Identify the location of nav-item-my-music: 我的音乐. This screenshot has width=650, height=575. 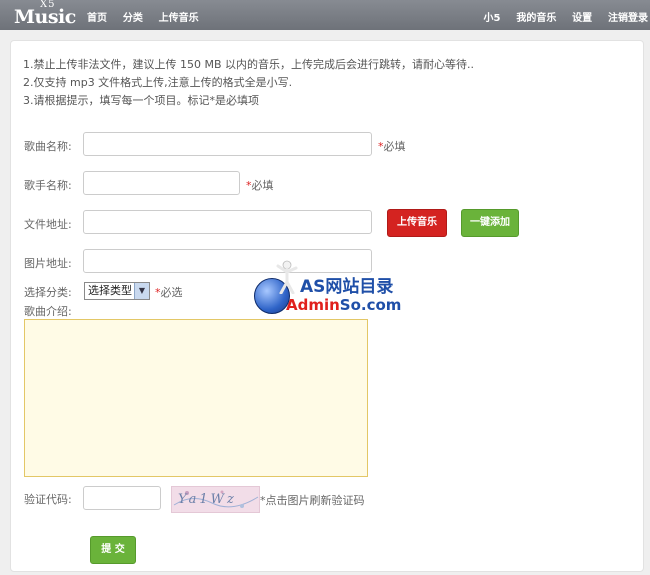
(536, 18).